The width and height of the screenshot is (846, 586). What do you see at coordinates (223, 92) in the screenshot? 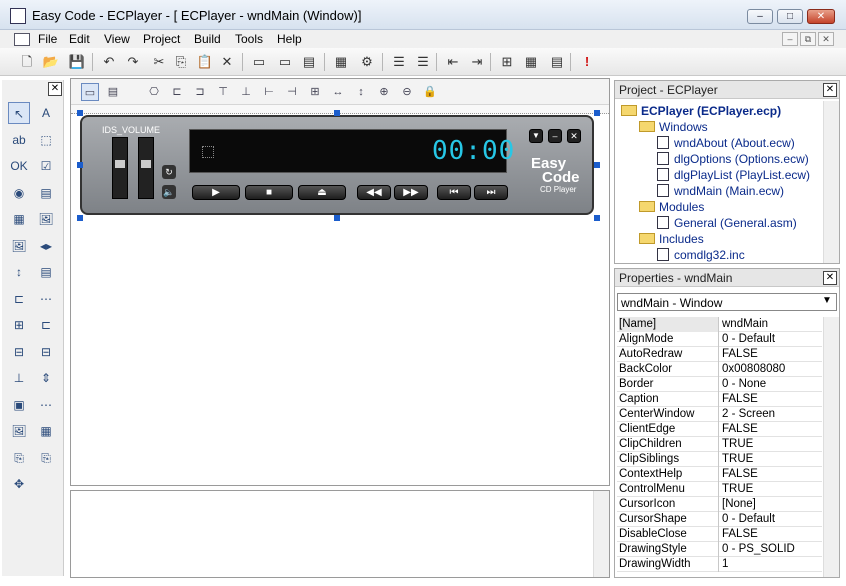
I see `designer-tool-6: ⊤` at bounding box center [223, 92].